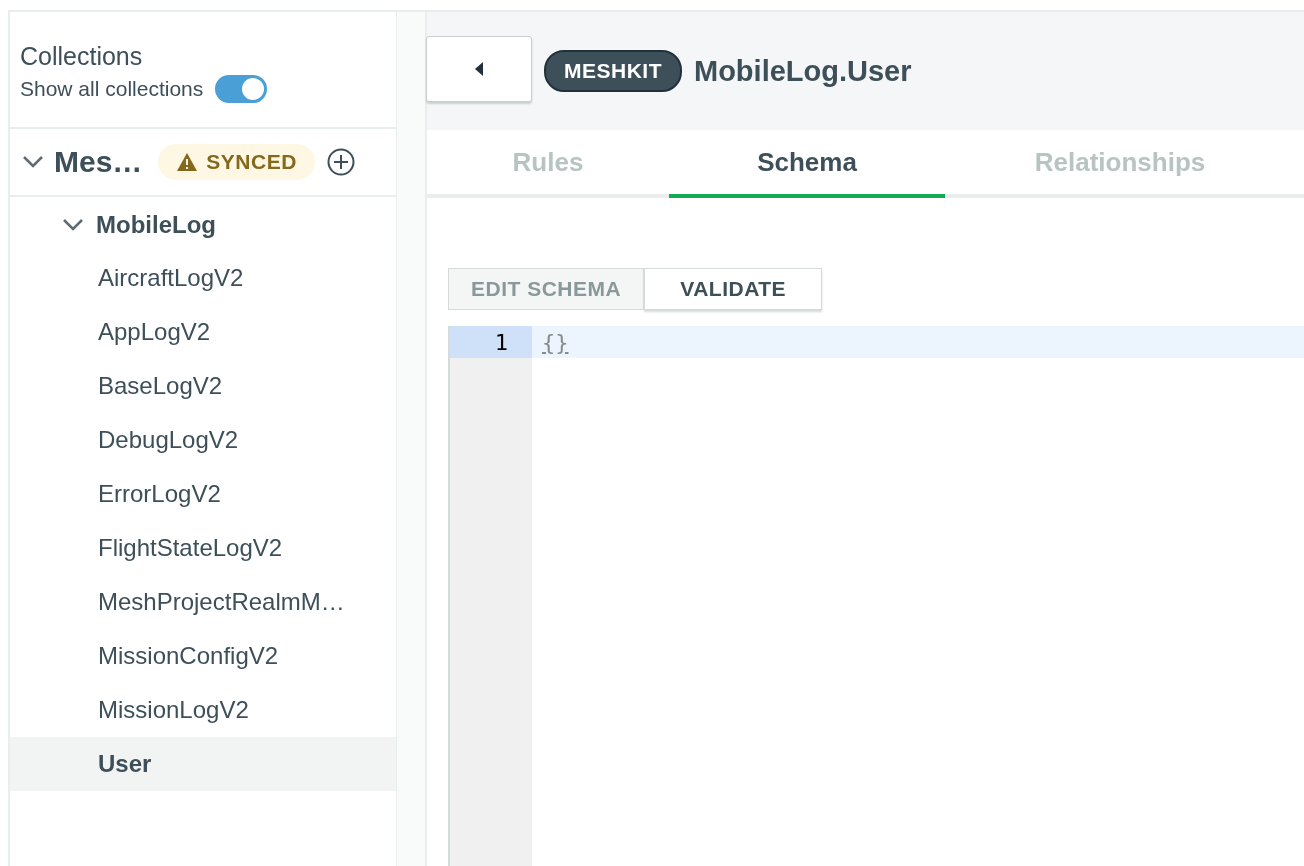  Describe the element at coordinates (241, 89) in the screenshot. I see `toggle-switch` at that location.